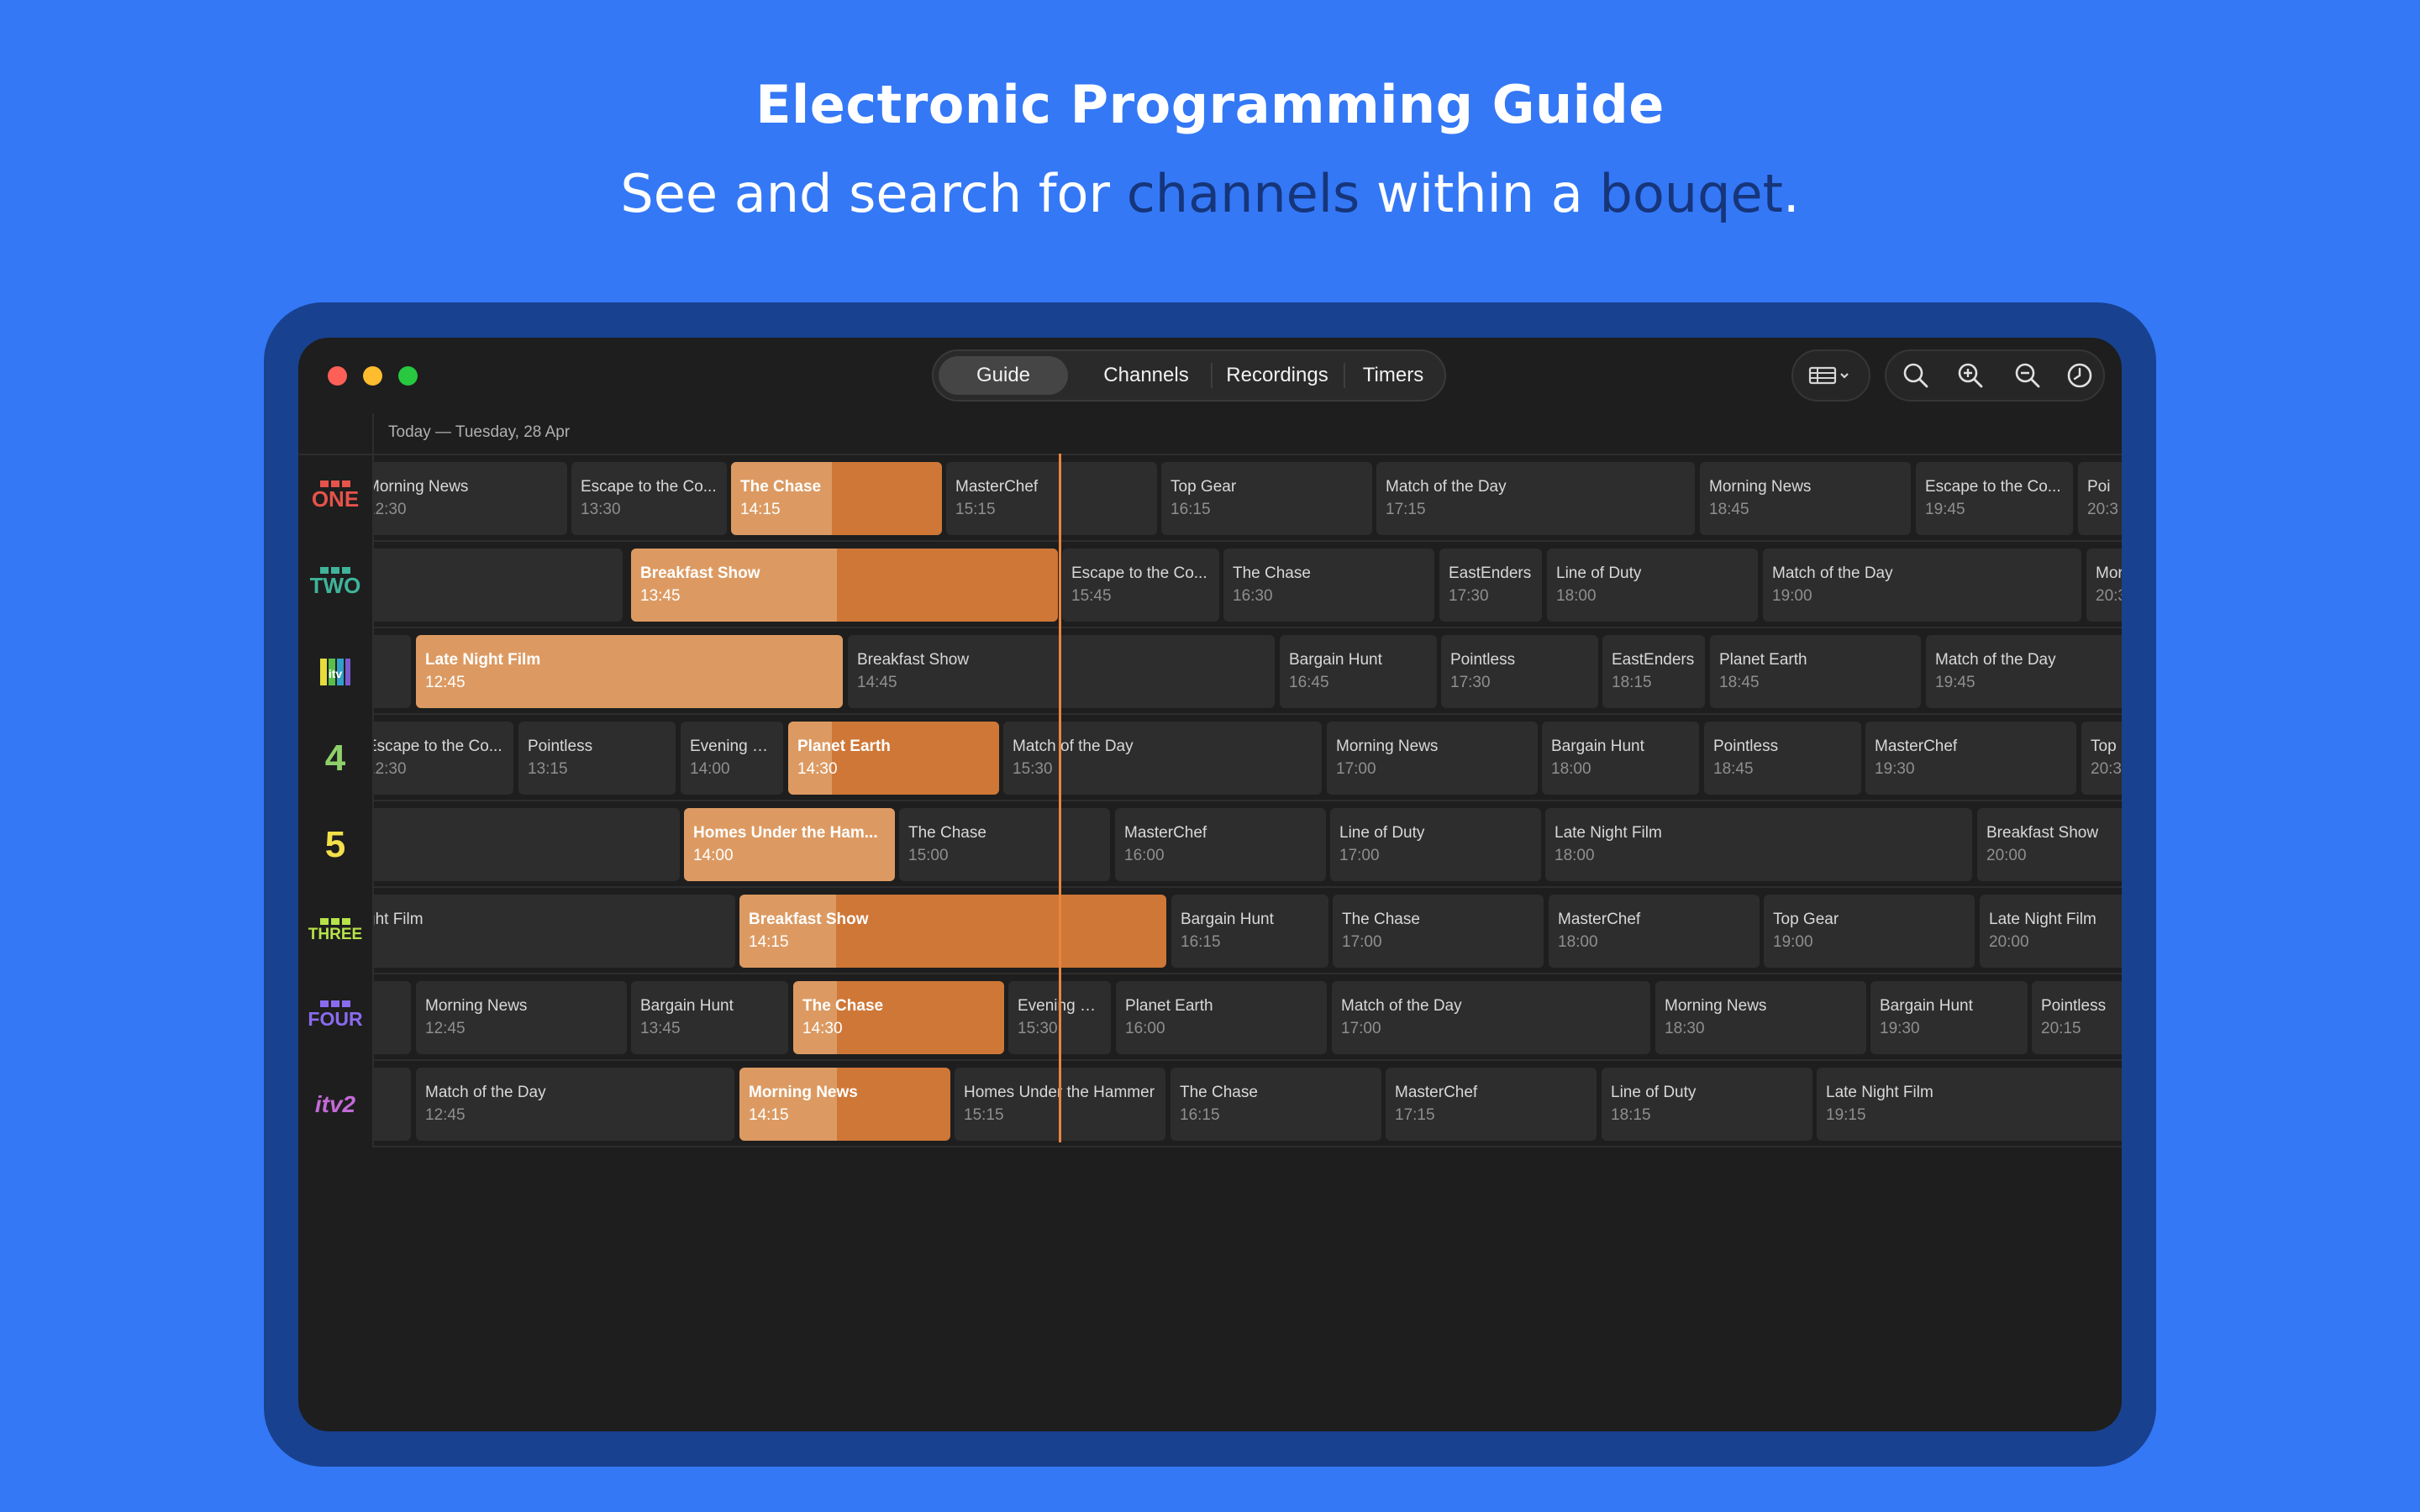 The width and height of the screenshot is (2420, 1512). What do you see at coordinates (1970, 1104) in the screenshot?
I see `programme-cell: Late Night Film 19:15` at bounding box center [1970, 1104].